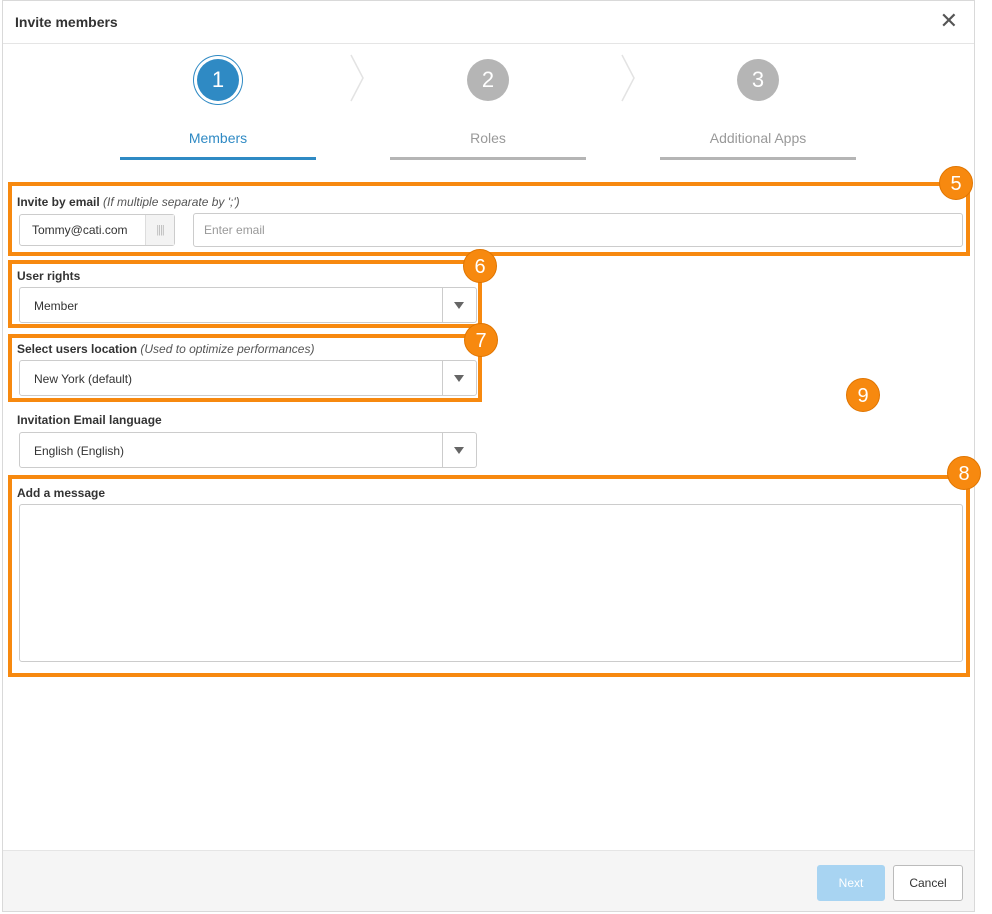 The width and height of the screenshot is (992, 914). What do you see at coordinates (964, 473) in the screenshot?
I see `annotation-badge-8: 8` at bounding box center [964, 473].